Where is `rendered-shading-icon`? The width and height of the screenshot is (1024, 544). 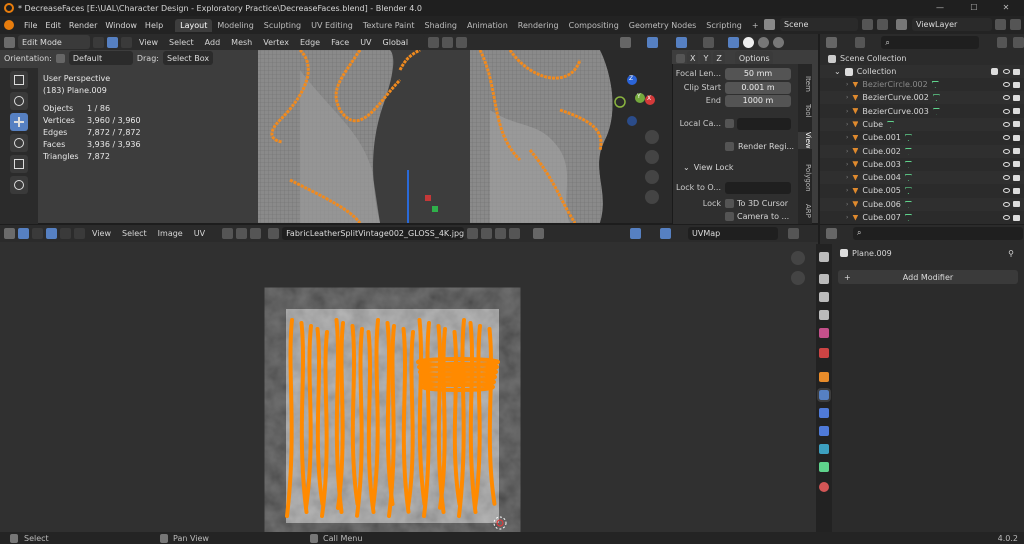
rendered-shading-icon is located at coordinates (778, 42).